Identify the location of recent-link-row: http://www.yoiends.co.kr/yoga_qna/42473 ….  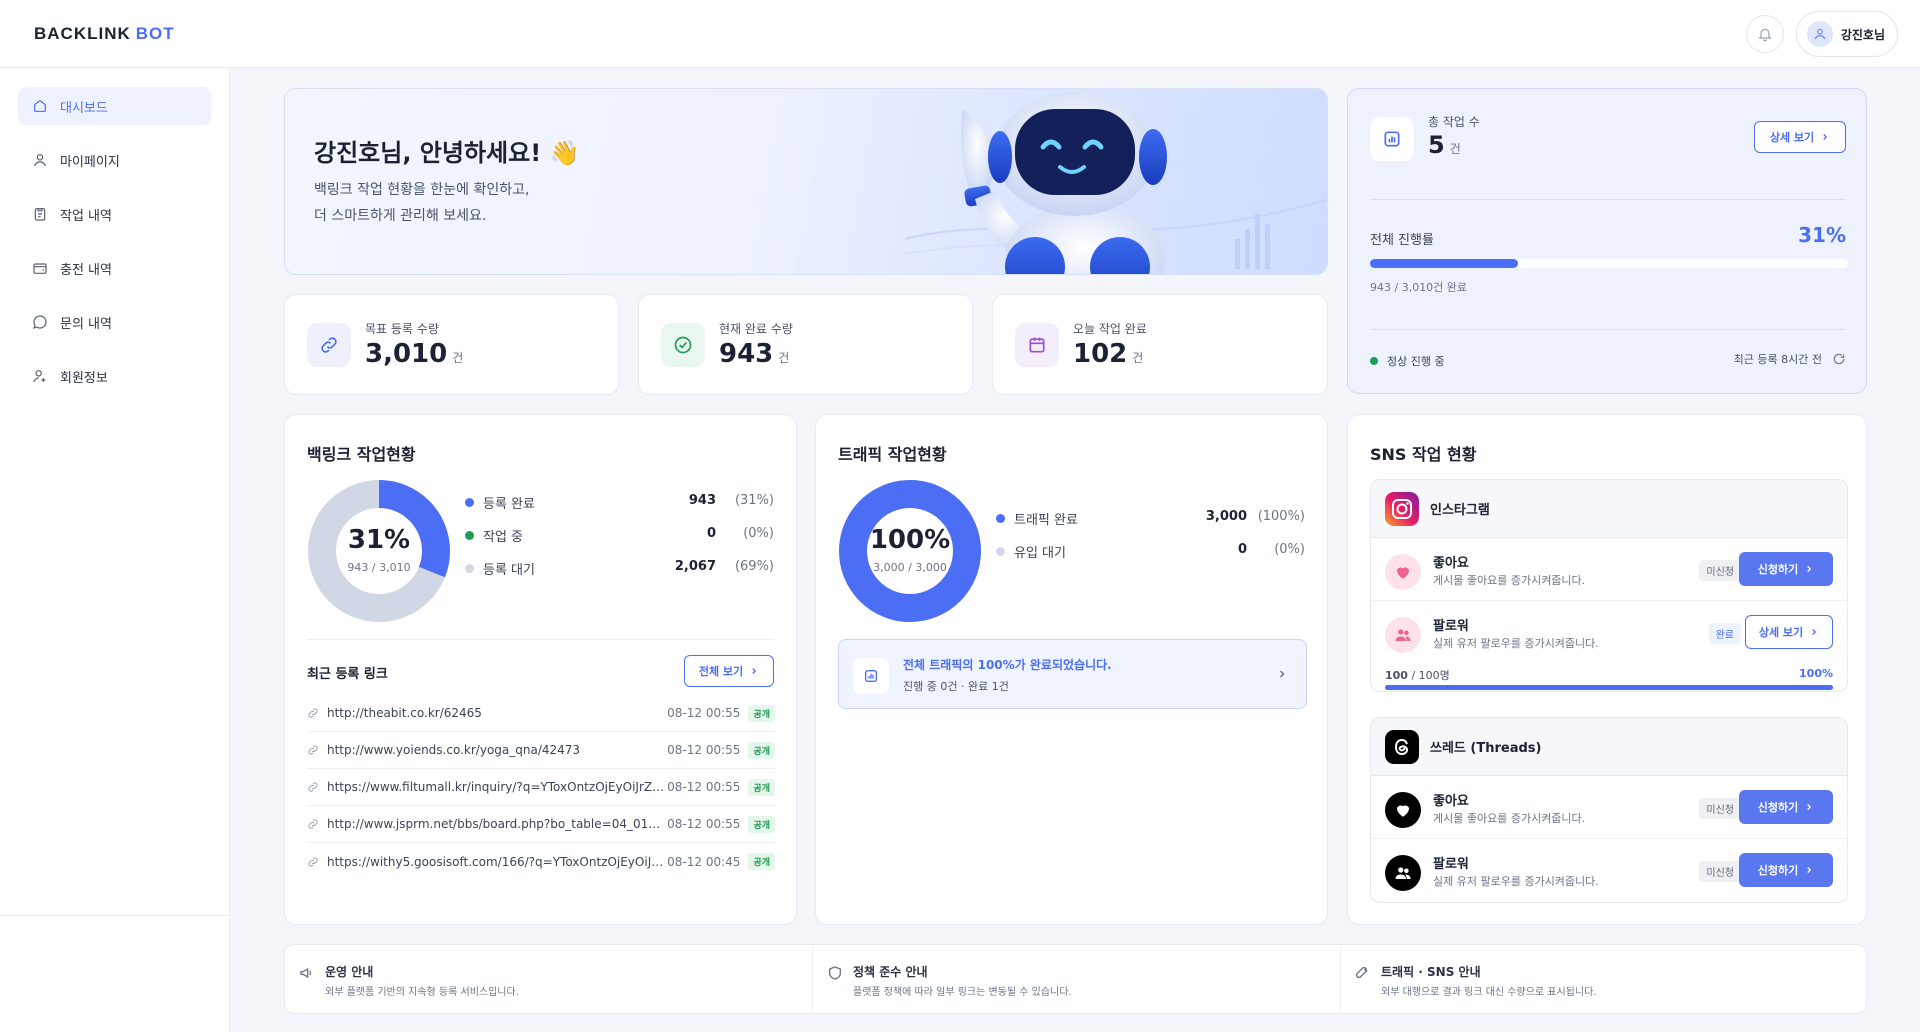
(541, 750).